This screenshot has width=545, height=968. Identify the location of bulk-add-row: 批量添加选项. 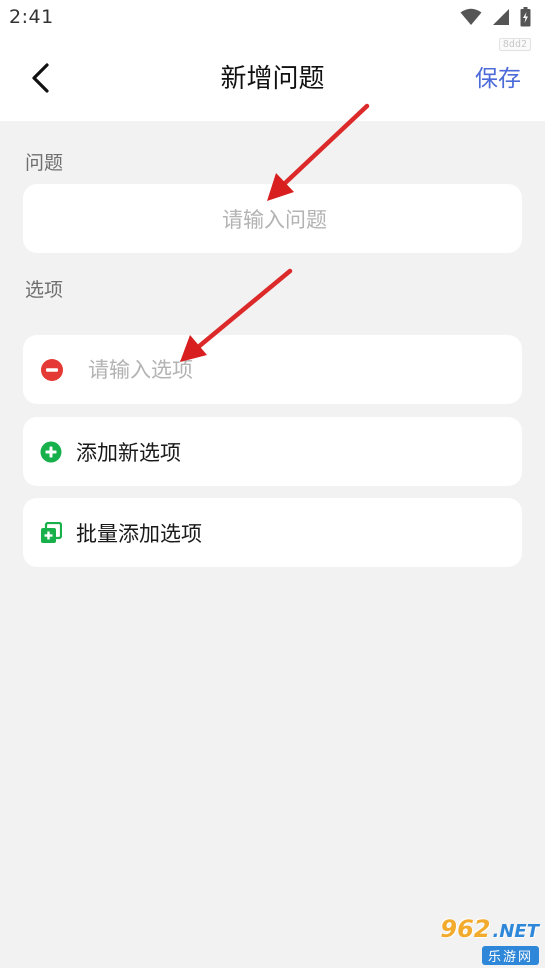
(272, 532).